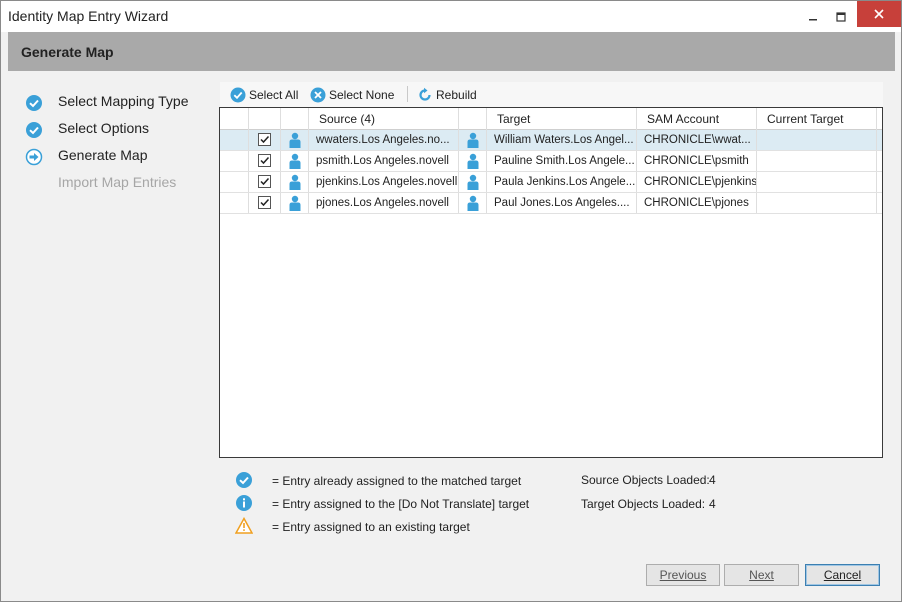 Image resolution: width=902 pixels, height=602 pixels. What do you see at coordinates (712, 504) in the screenshot?
I see `target-objects-value: 4` at bounding box center [712, 504].